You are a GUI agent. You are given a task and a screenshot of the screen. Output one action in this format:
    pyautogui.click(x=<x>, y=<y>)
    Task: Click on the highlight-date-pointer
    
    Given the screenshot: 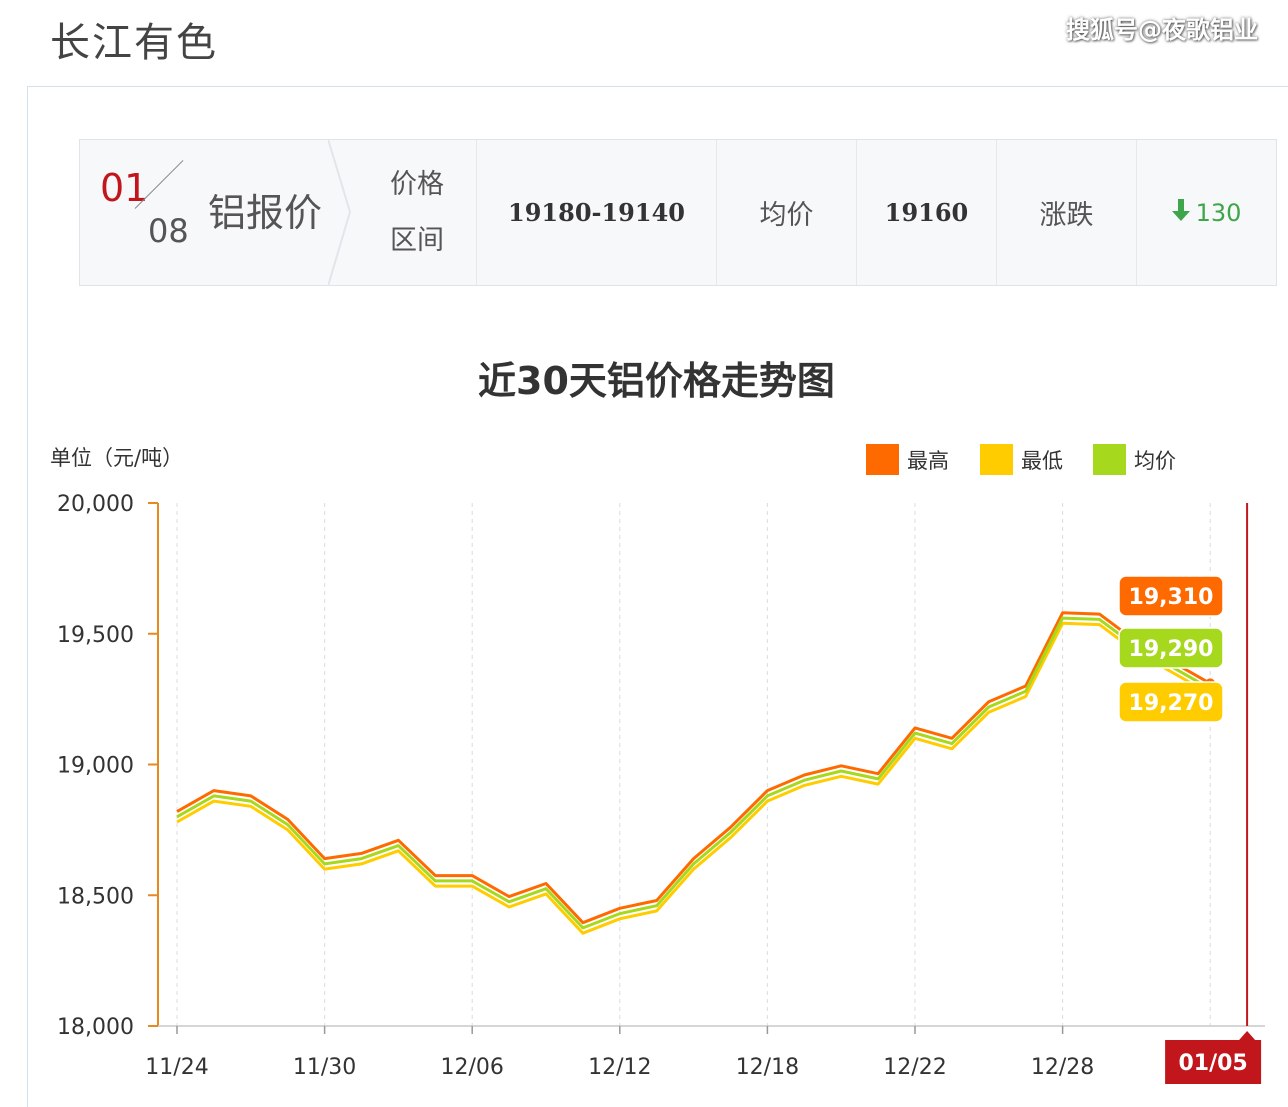 What is the action you would take?
    pyautogui.click(x=1247, y=1035)
    